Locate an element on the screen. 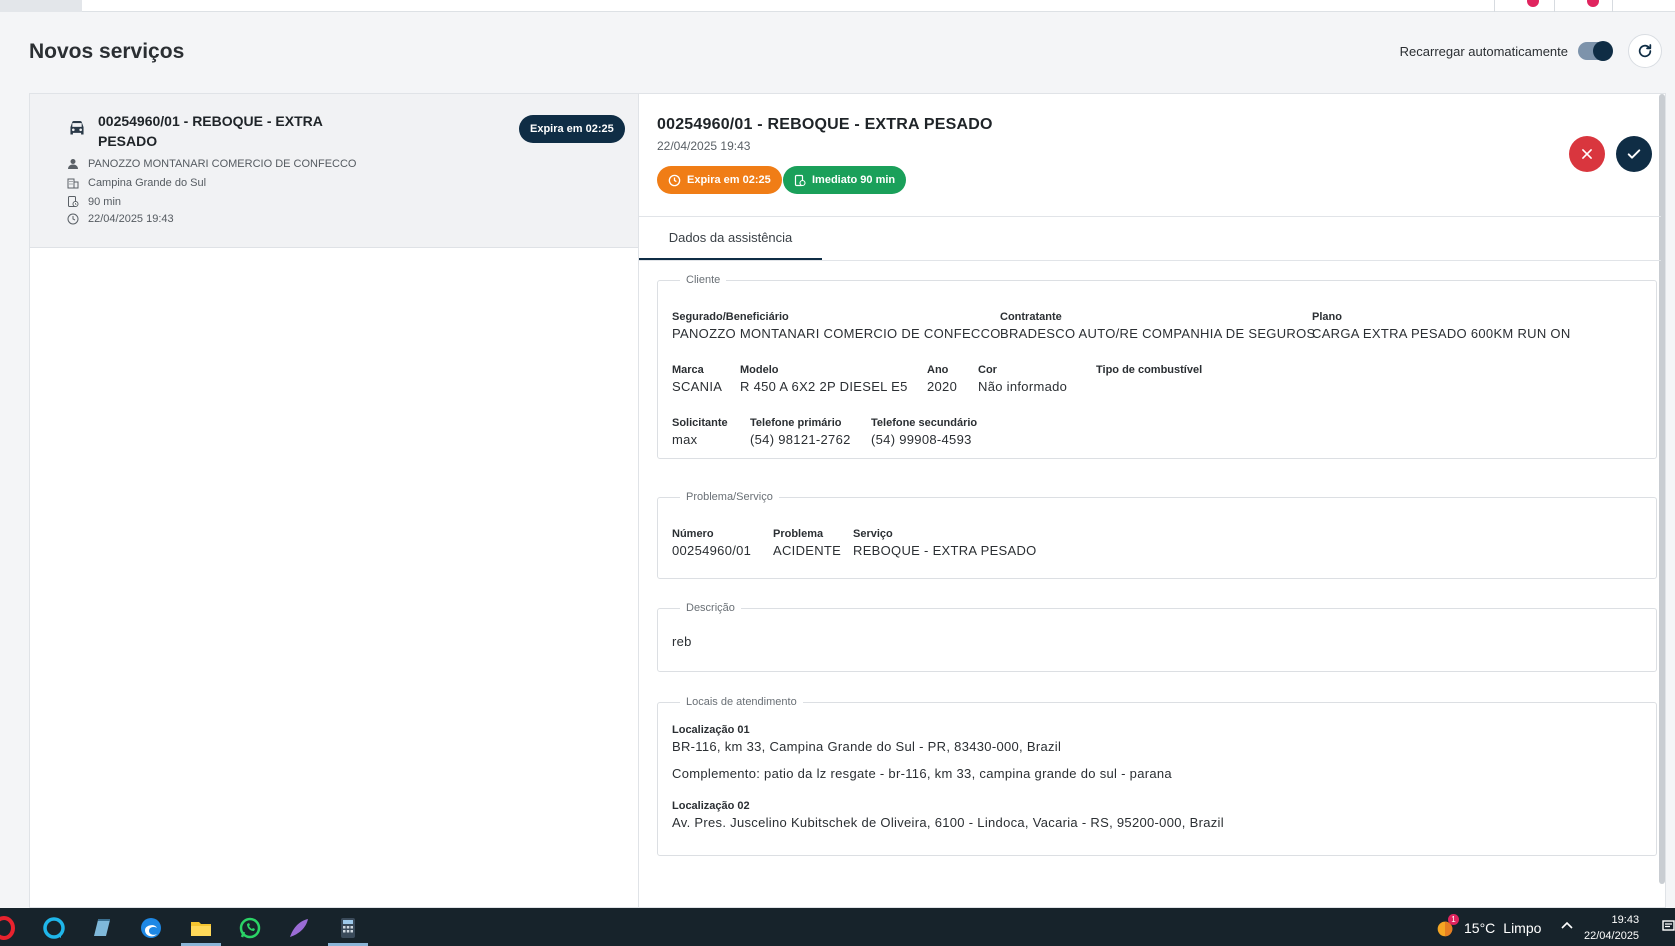 Image resolution: width=1675 pixels, height=946 pixels. detail-scrollbar is located at coordinates (1662, 489).